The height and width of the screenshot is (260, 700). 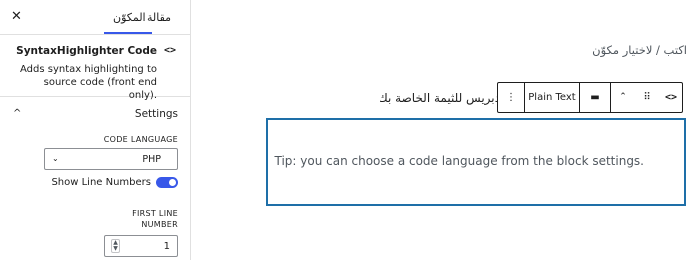 I want to click on code-language-select: ⌄ PHP, so click(x=111, y=159).